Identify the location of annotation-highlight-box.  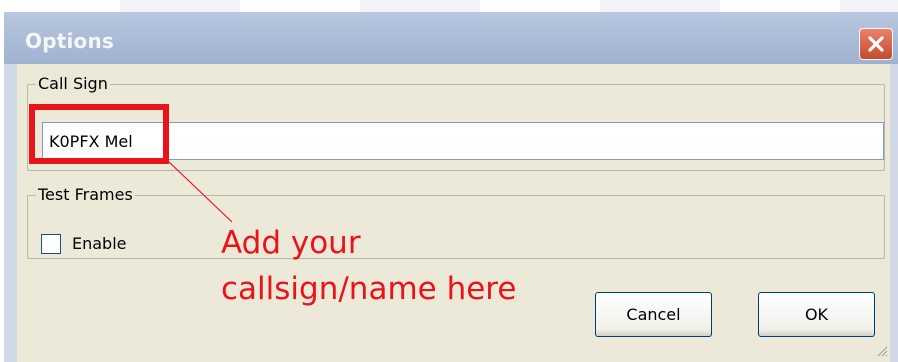
(99, 134).